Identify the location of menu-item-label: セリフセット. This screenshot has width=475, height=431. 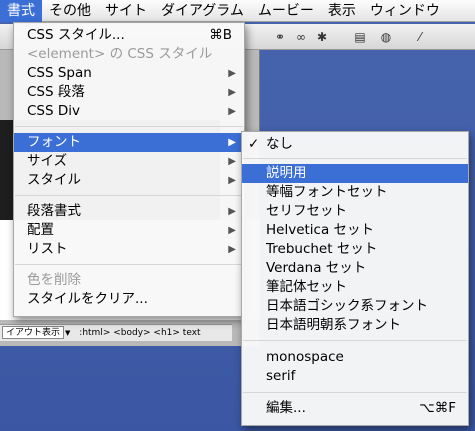
(306, 211).